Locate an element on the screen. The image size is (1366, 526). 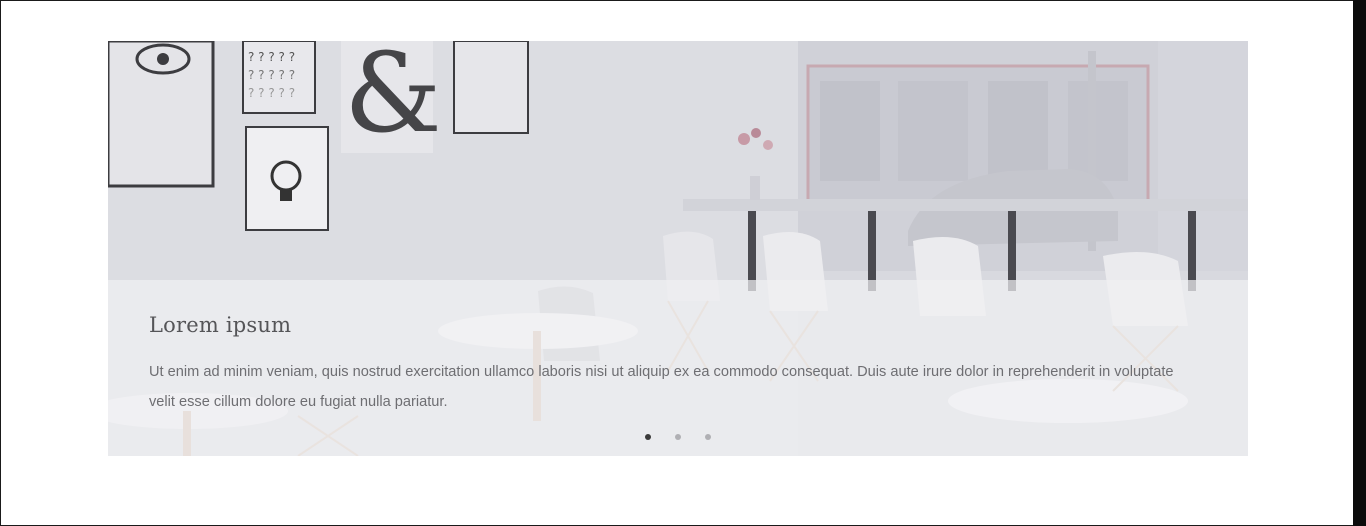
slider-pagination is located at coordinates (678, 439).